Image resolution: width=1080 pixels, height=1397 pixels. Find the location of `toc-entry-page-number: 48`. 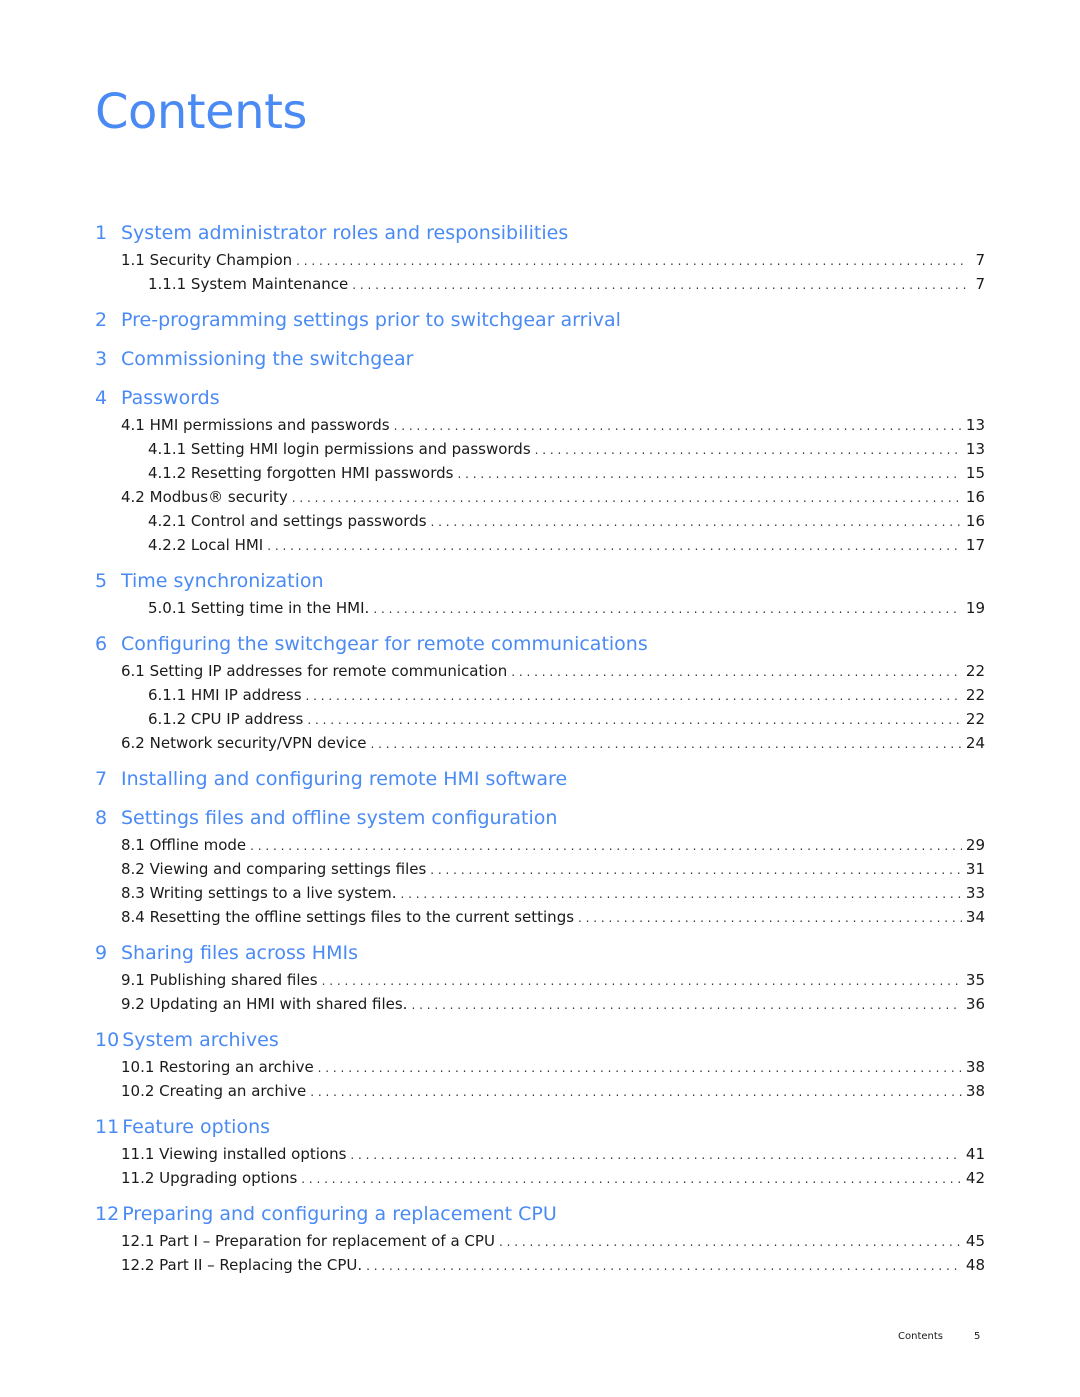

toc-entry-page-number: 48 is located at coordinates (973, 1265).